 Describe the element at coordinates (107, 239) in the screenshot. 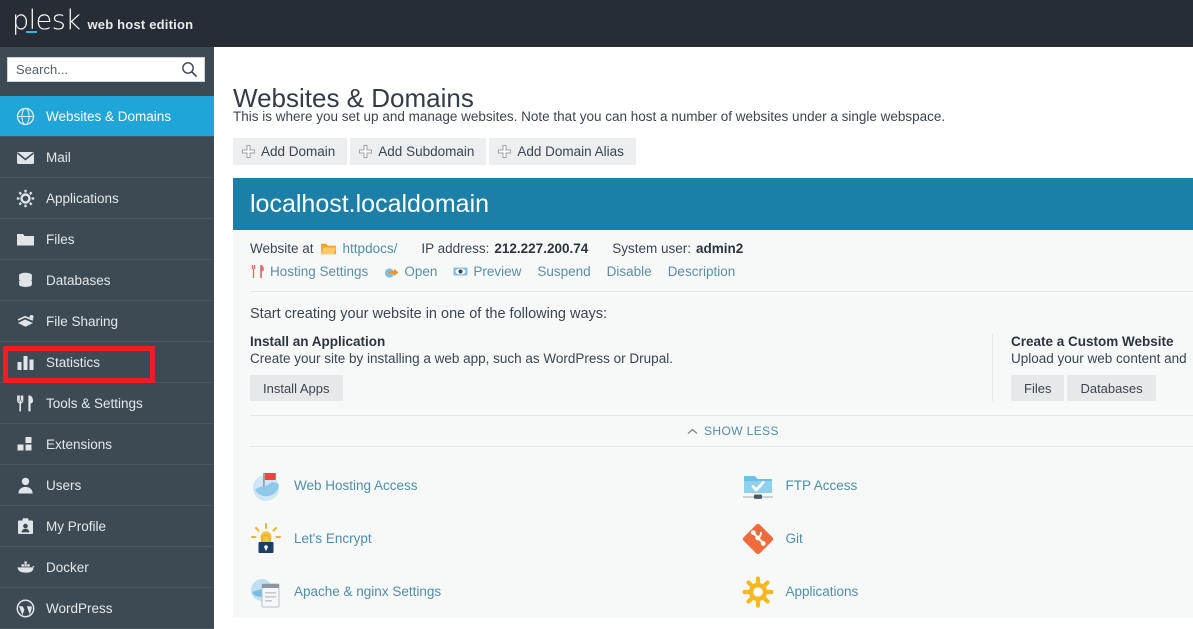

I see `sidebar-item-files: Files` at that location.